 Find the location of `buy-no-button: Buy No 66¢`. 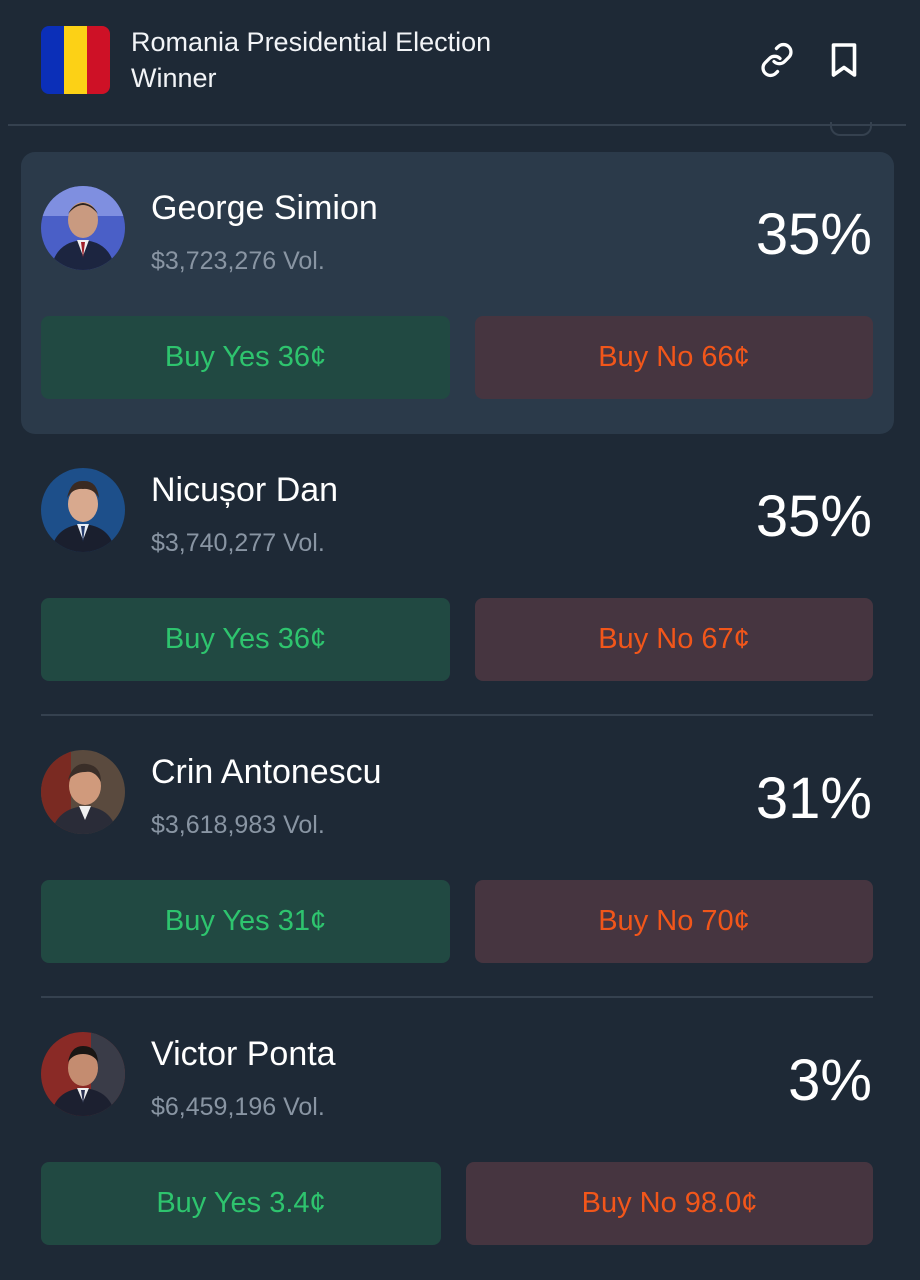

buy-no-button: Buy No 66¢ is located at coordinates (674, 357).